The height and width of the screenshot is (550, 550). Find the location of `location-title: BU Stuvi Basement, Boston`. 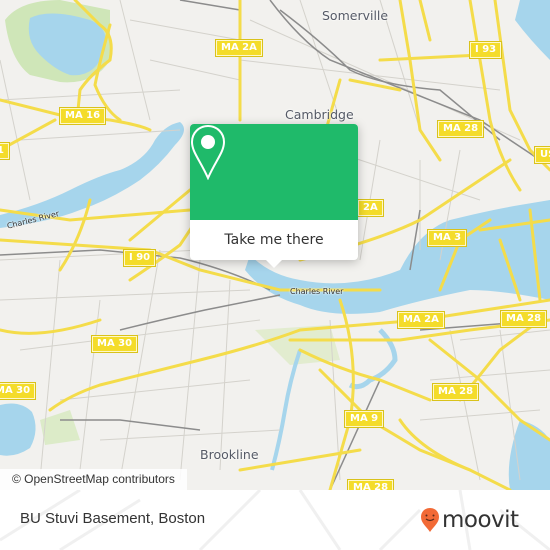

location-title: BU Stuvi Basement, Boston is located at coordinates (113, 518).